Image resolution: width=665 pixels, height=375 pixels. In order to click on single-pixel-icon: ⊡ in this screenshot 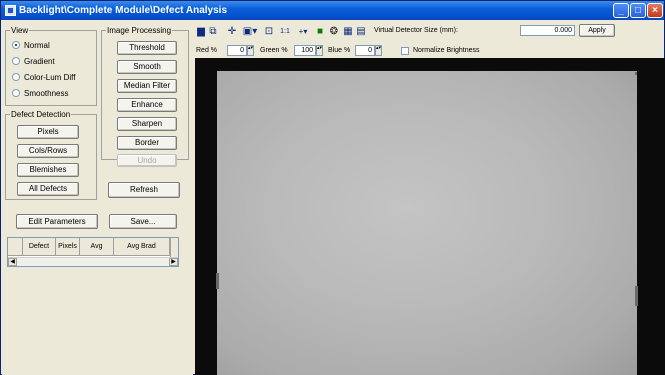, I will do `click(269, 31)`.